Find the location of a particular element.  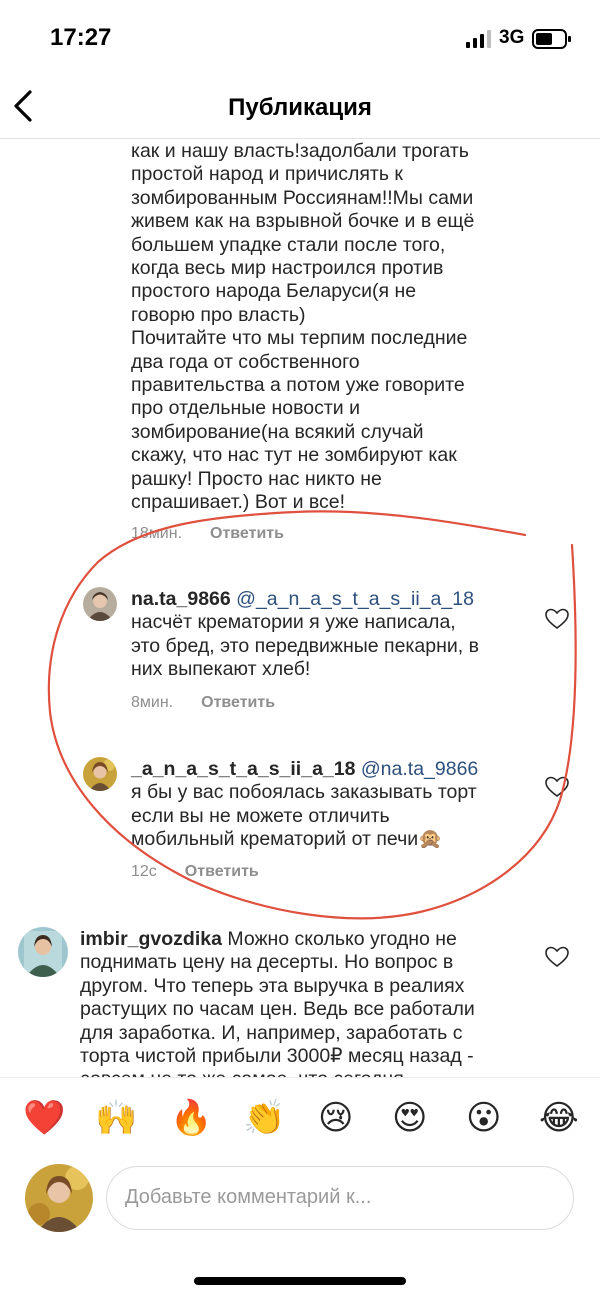

status-bar: 17:27 3G is located at coordinates (300, 39).